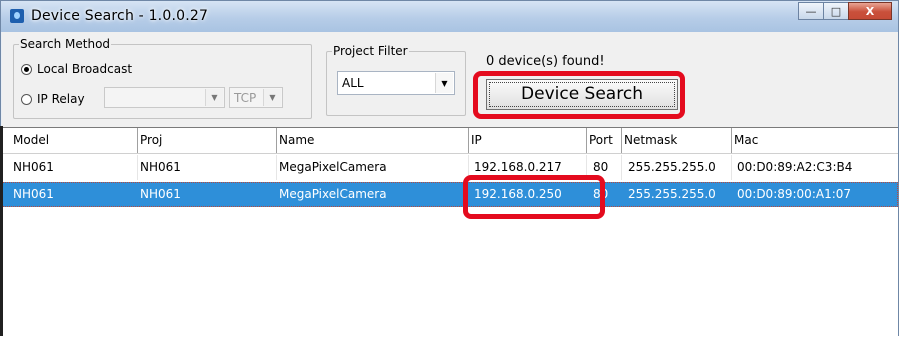 Image resolution: width=903 pixels, height=338 pixels. Describe the element at coordinates (65, 44) in the screenshot. I see `search-method-legend: Search Method` at that location.